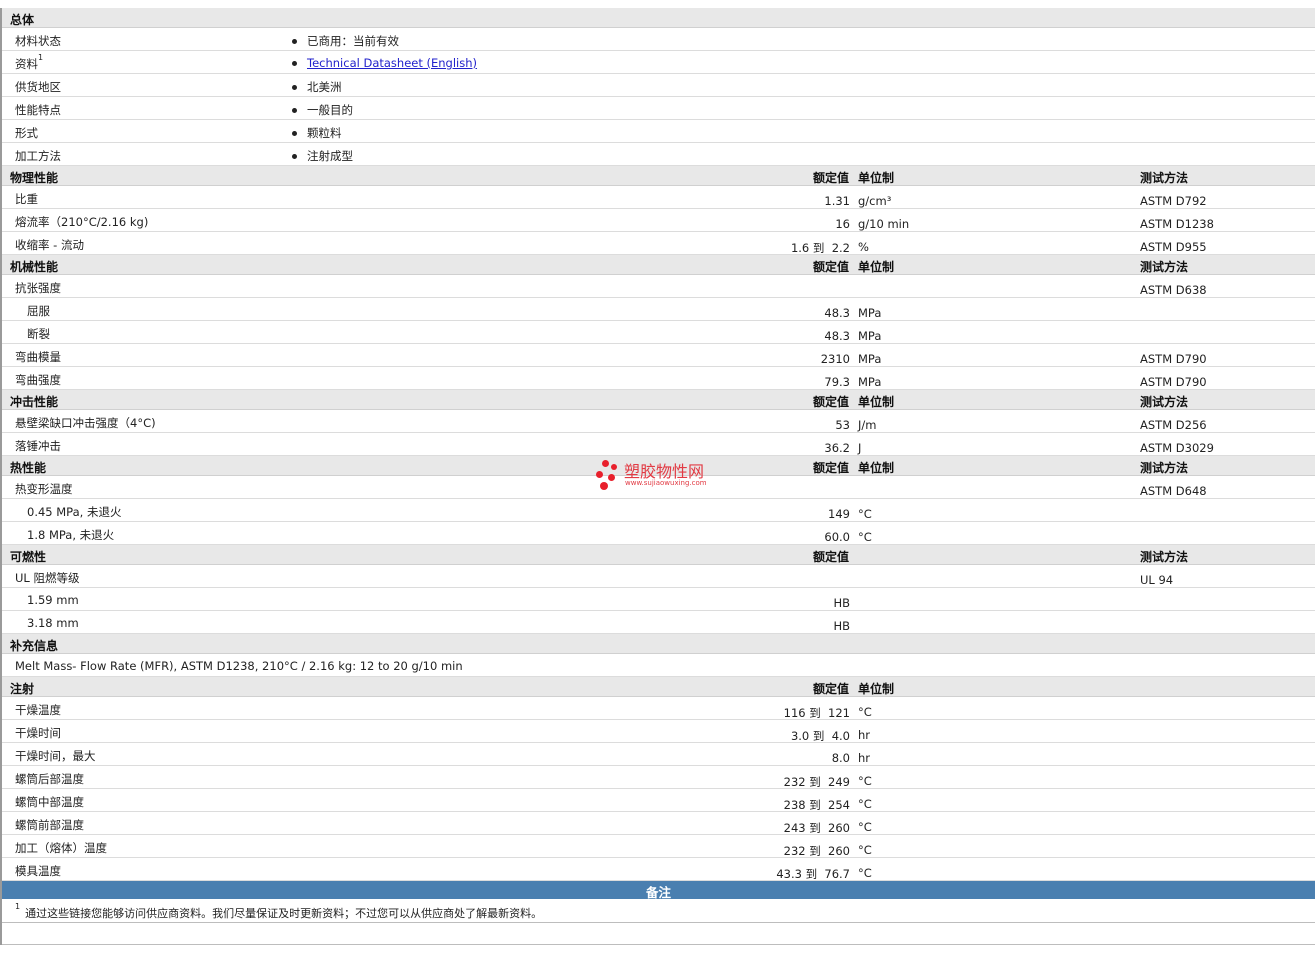  What do you see at coordinates (26, 199) in the screenshot?
I see `property-label: 比重` at bounding box center [26, 199].